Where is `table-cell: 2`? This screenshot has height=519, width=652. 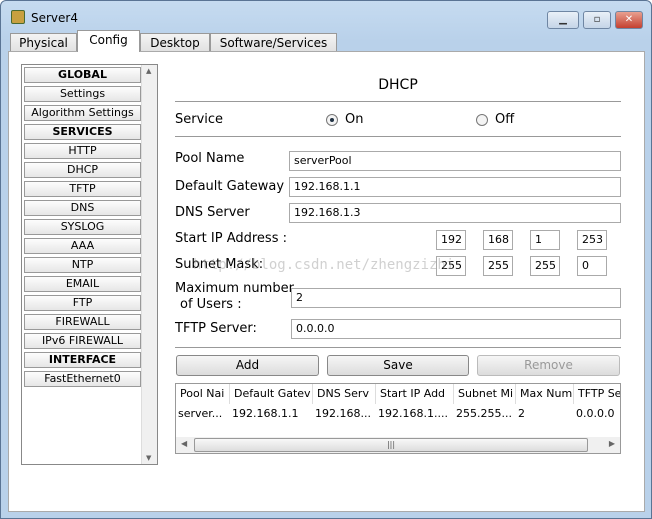 table-cell: 2 is located at coordinates (545, 414).